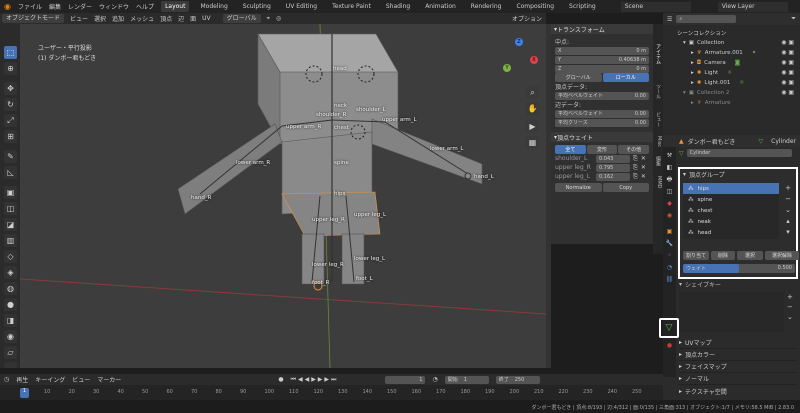 The width and height of the screenshot is (800, 413). What do you see at coordinates (669, 231) in the screenshot?
I see `object-props-icon: ▣` at bounding box center [669, 231].